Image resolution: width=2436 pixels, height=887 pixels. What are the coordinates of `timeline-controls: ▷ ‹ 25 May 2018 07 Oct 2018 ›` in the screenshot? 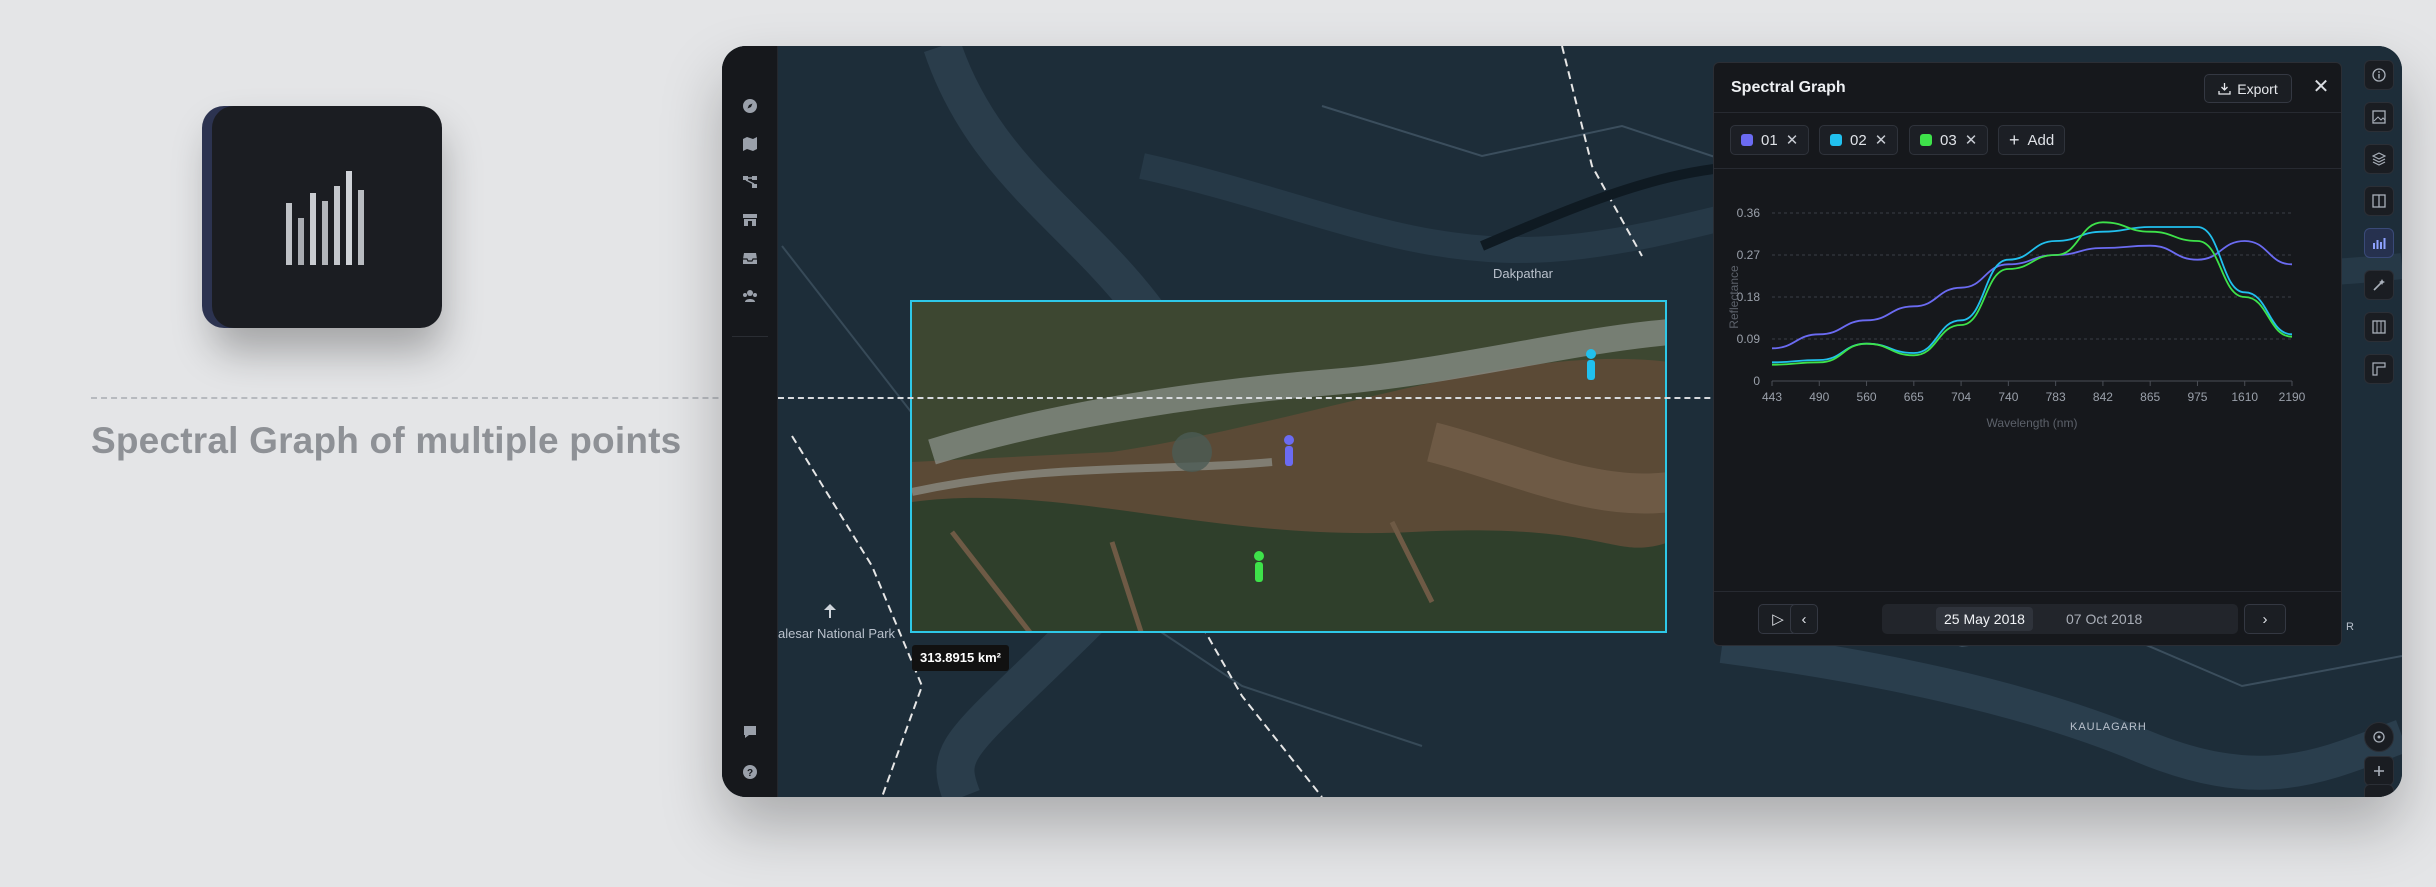 It's located at (2027, 618).